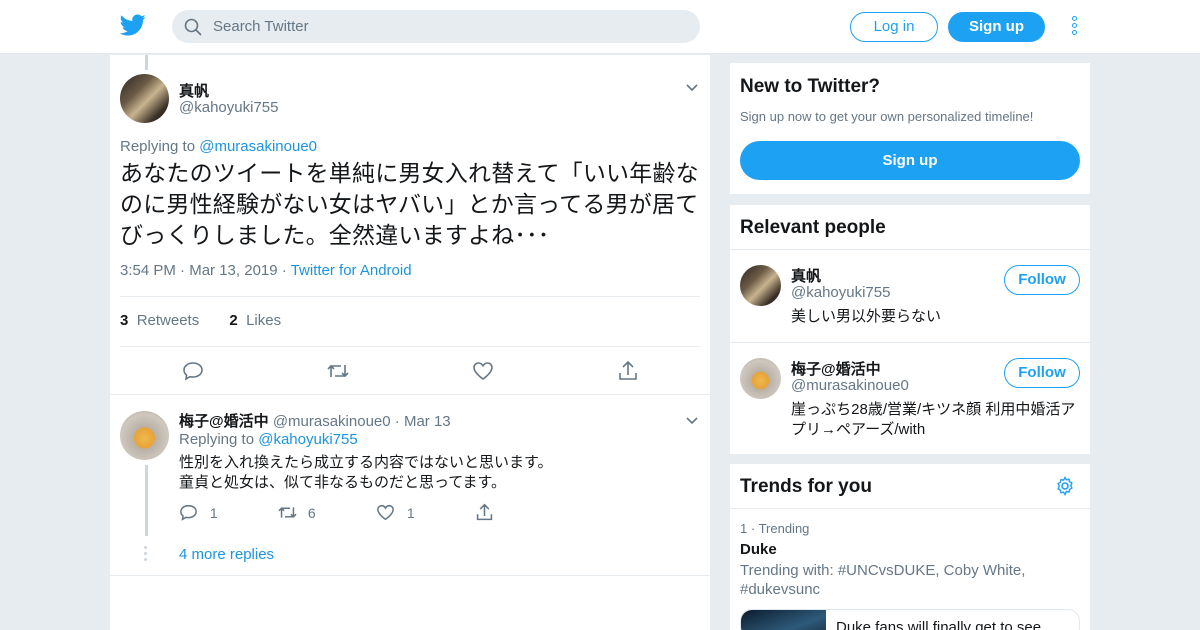  Describe the element at coordinates (145, 555) in the screenshot. I see `thread-dots` at that location.